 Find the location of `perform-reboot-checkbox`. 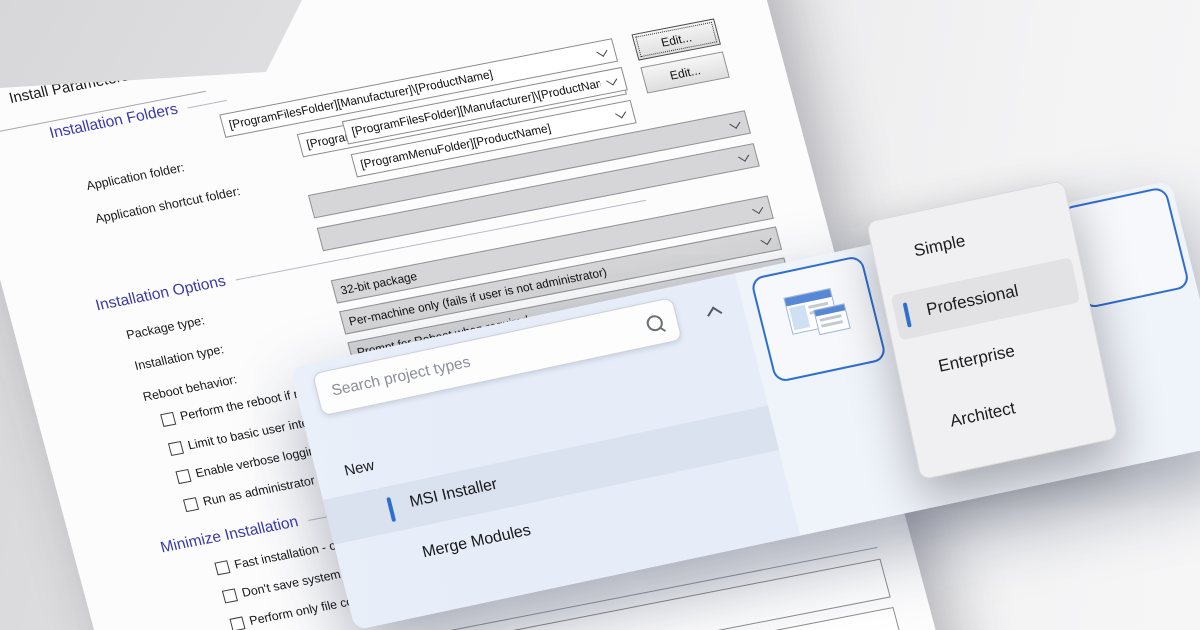

perform-reboot-checkbox is located at coordinates (168, 419).